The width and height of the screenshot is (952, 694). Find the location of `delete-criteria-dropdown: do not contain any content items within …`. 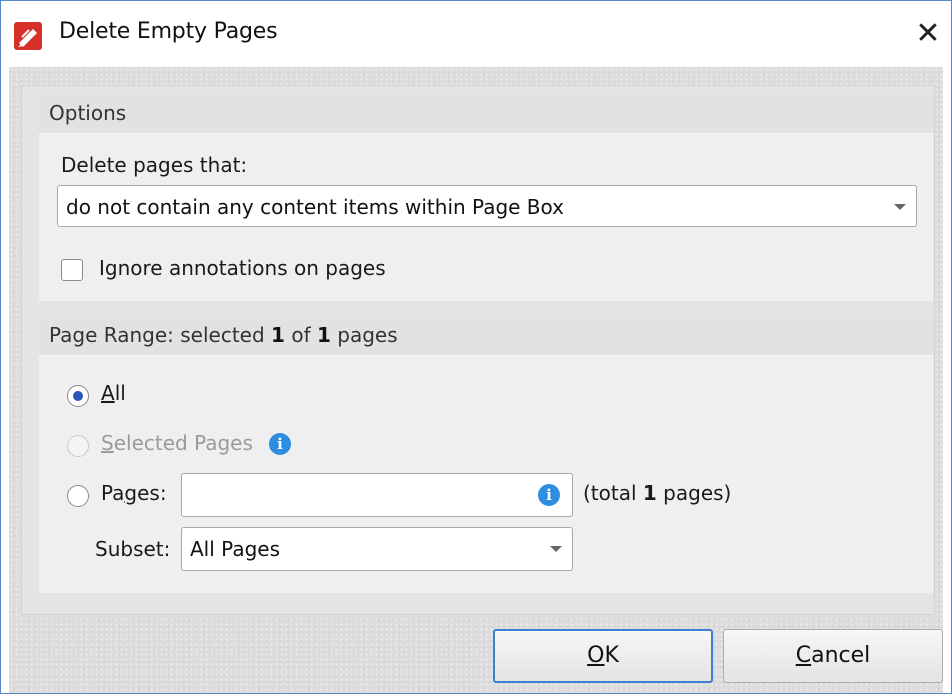

delete-criteria-dropdown: do not contain any content items within … is located at coordinates (487, 206).